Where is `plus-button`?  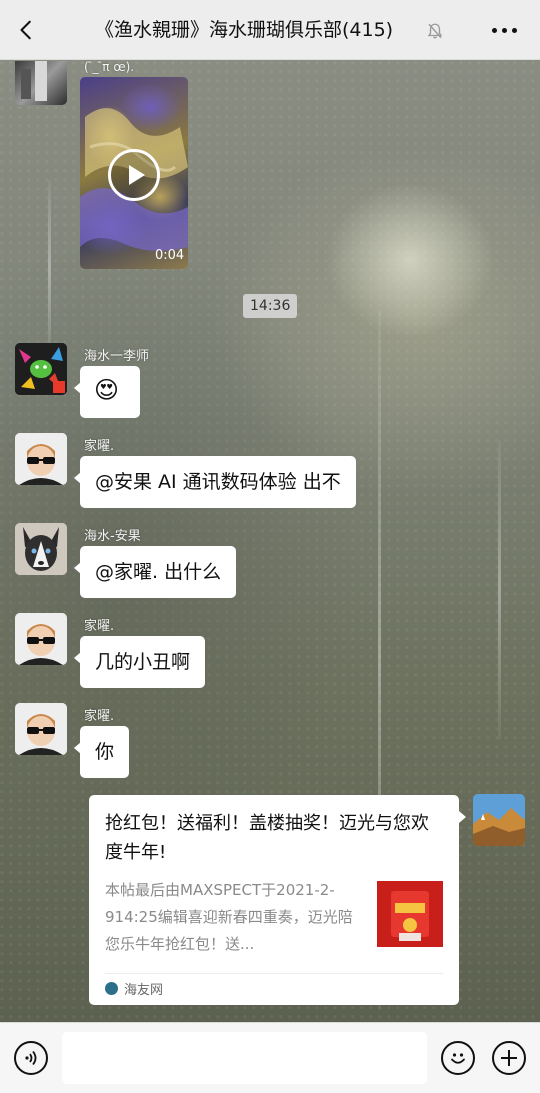
plus-button is located at coordinates (509, 1058).